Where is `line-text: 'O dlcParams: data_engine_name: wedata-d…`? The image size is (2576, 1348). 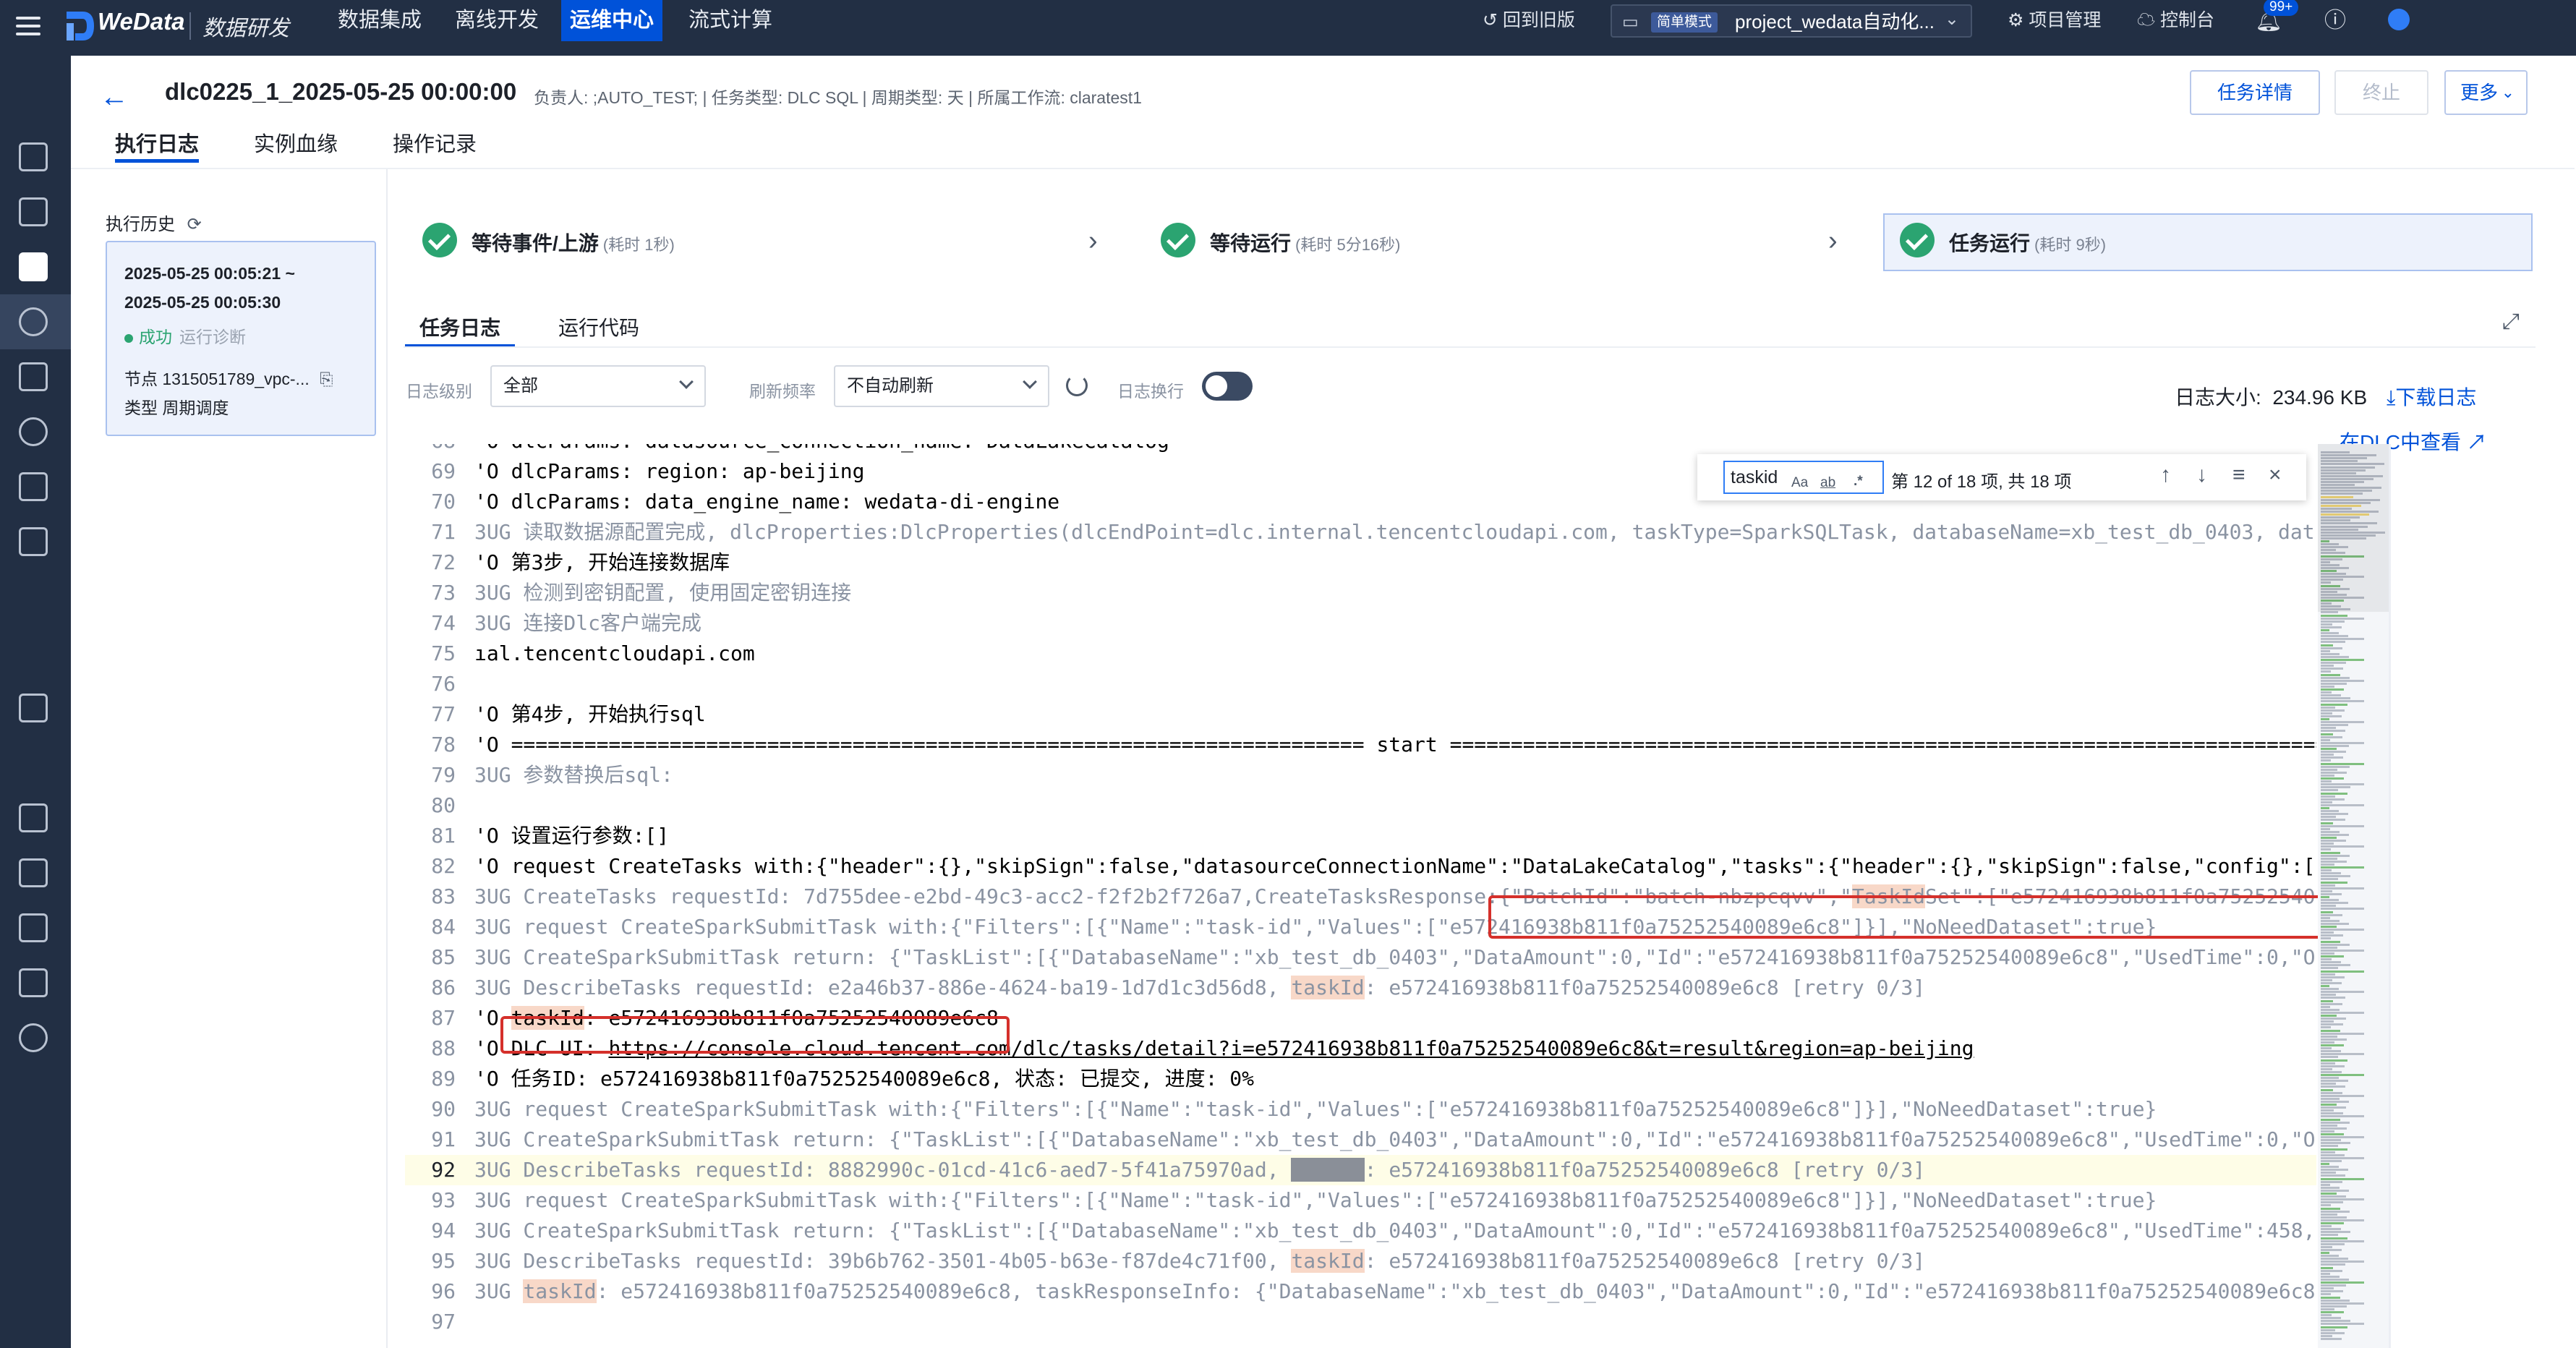
line-text: 'O dlcParams: data_engine_name: wedata-d… is located at coordinates (766, 502).